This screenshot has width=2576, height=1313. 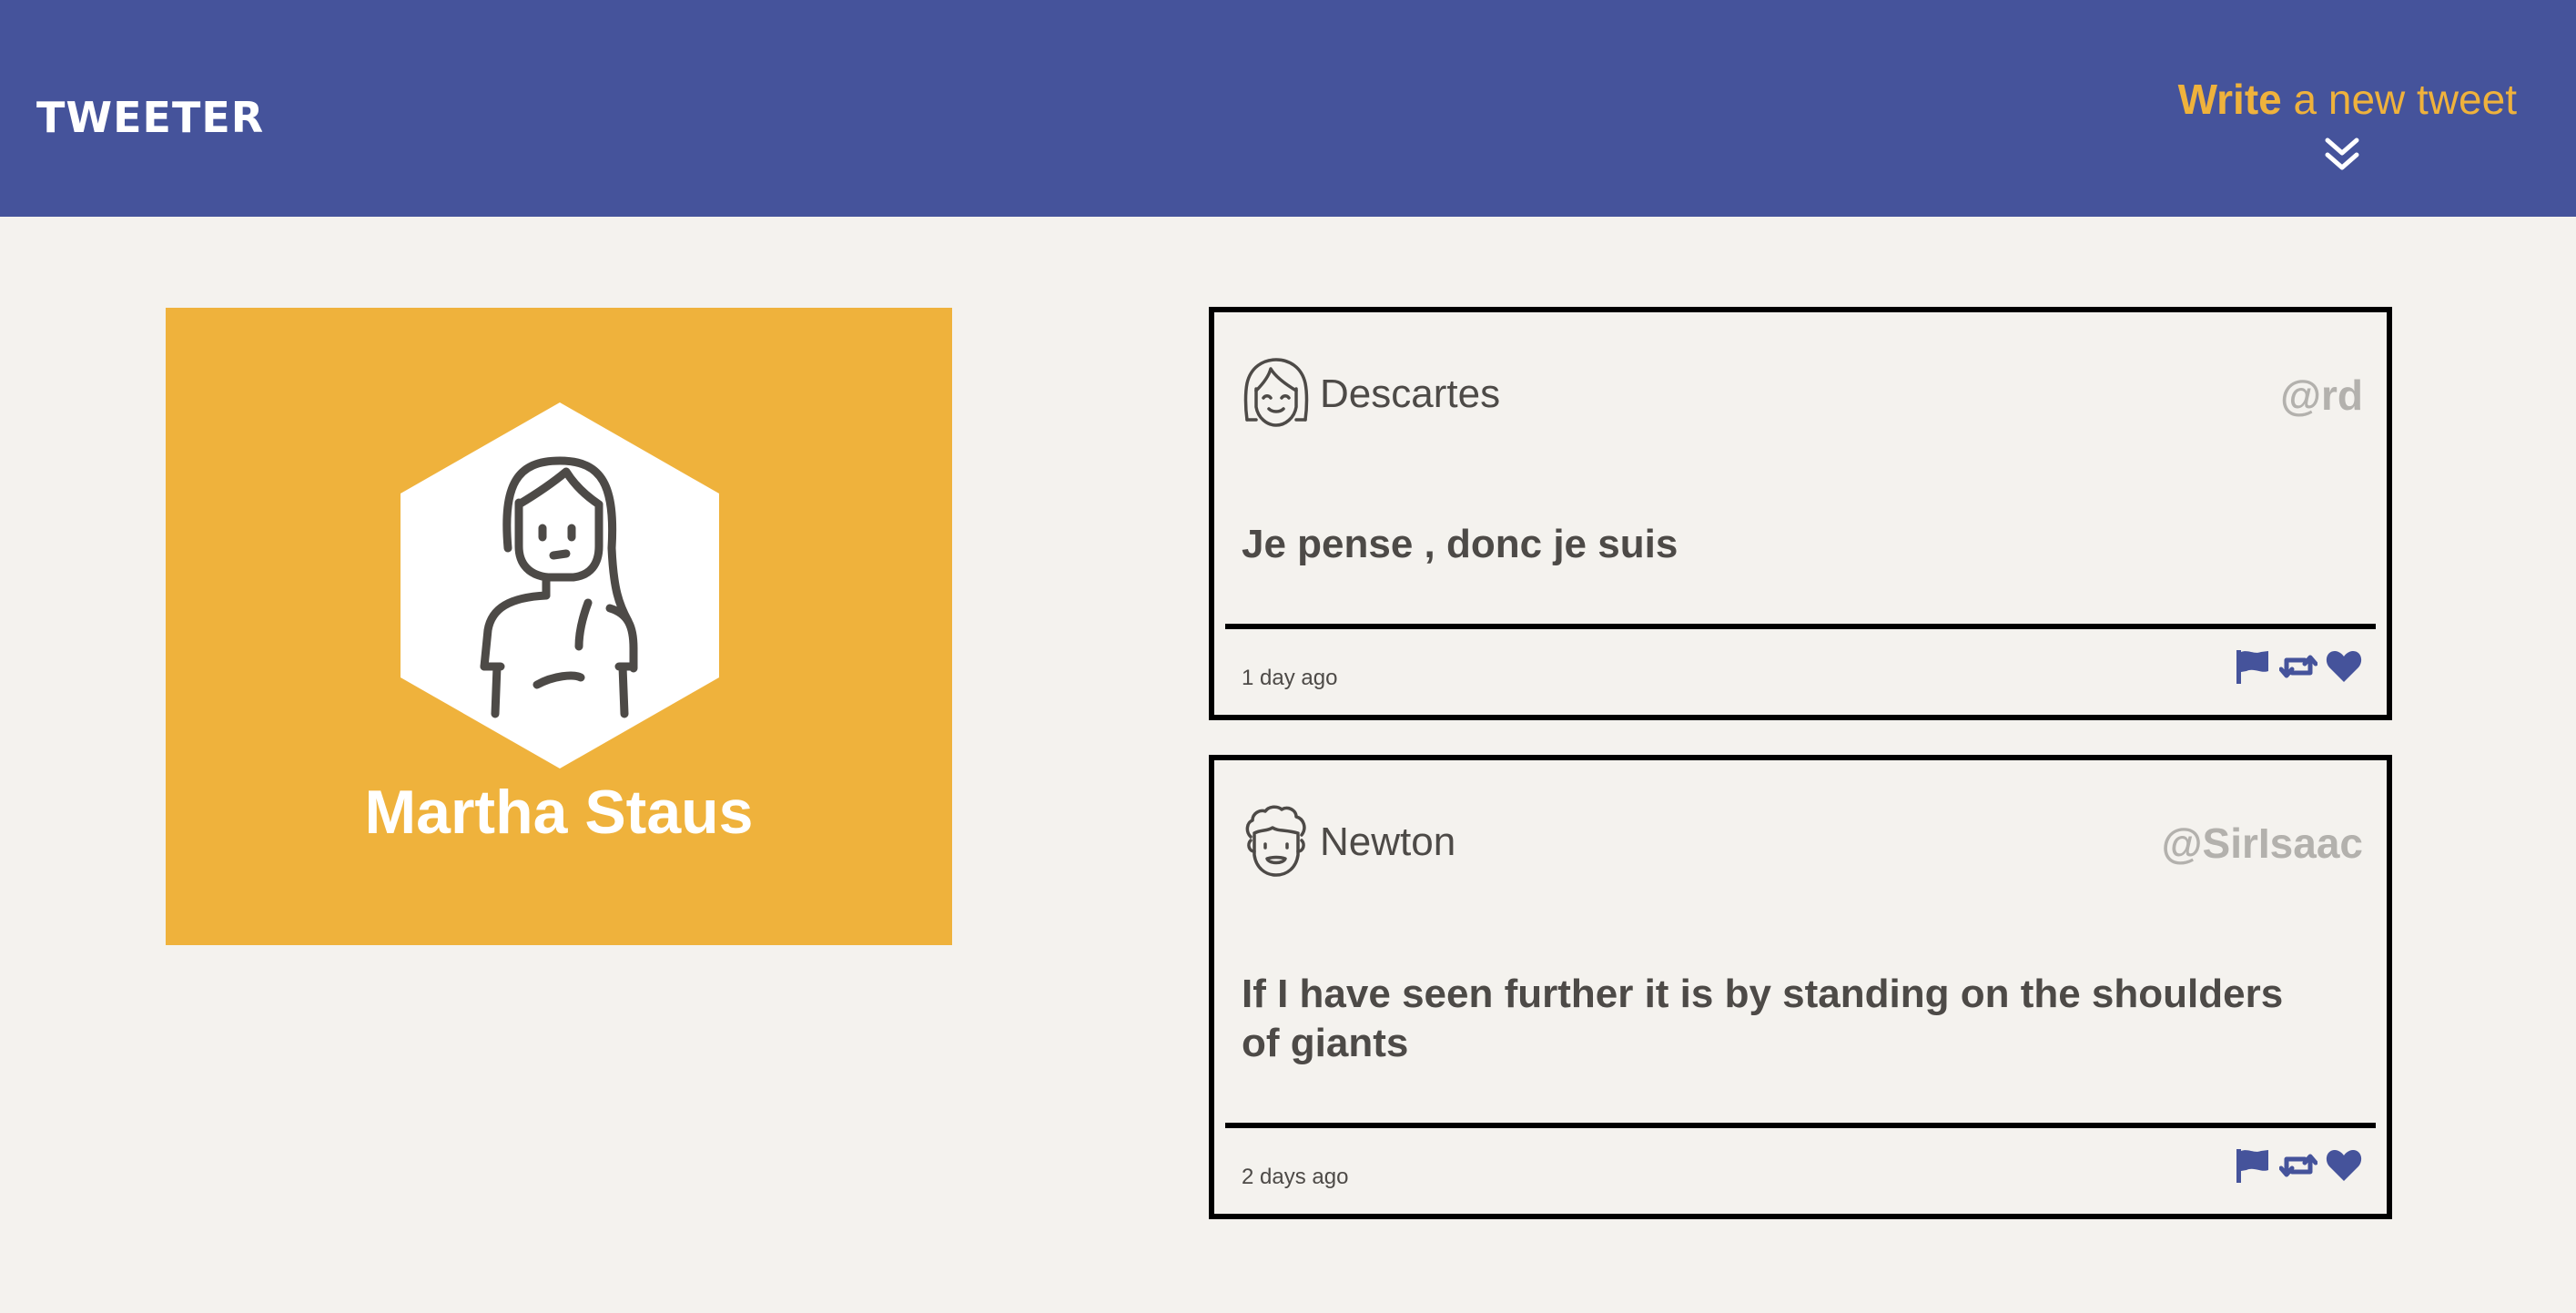 I want to click on tweet-author-handle: @SirIsaac, so click(x=2262, y=843).